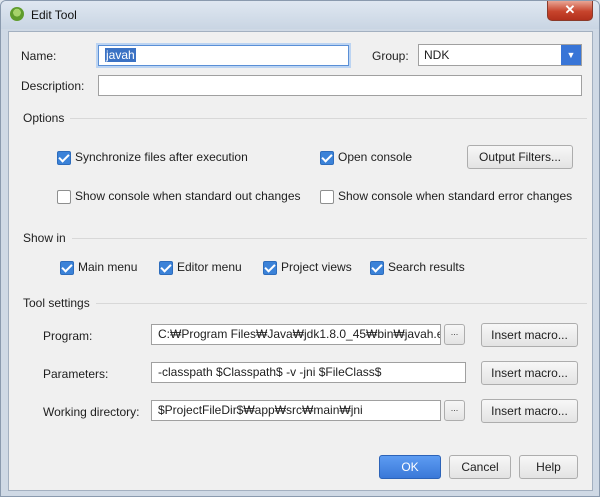 This screenshot has width=600, height=497. I want to click on group-label: Group:, so click(390, 56).